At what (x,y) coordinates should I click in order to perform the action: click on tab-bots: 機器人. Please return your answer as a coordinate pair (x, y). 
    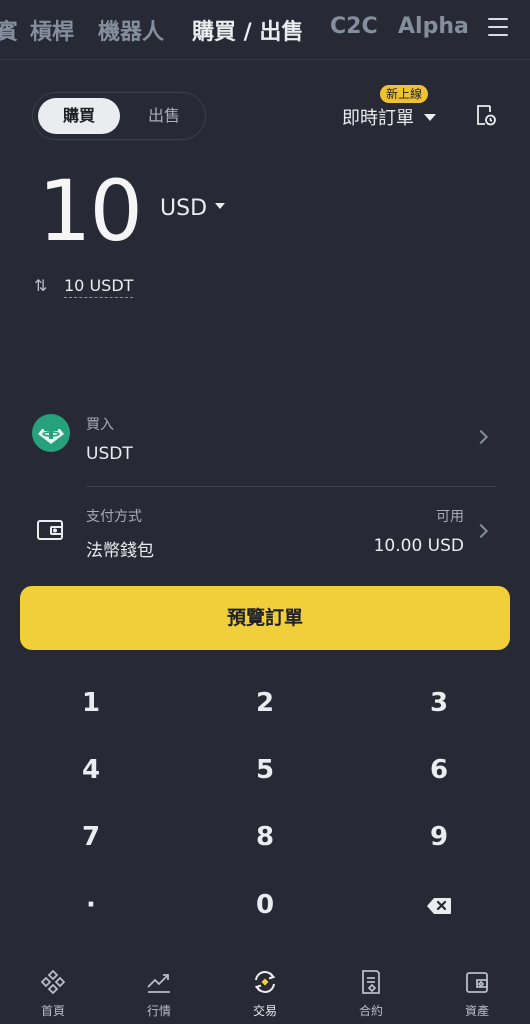
    Looking at the image, I should click on (131, 30).